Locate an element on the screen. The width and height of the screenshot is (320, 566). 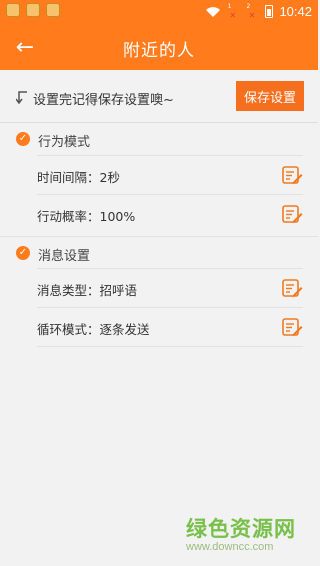
setting-row-interval: 时间间隔：2秒 is located at coordinates (170, 174).